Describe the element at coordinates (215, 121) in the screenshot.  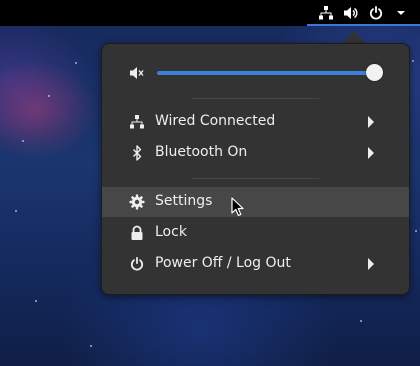
I see `wired-connection-label: Wired Connected` at that location.